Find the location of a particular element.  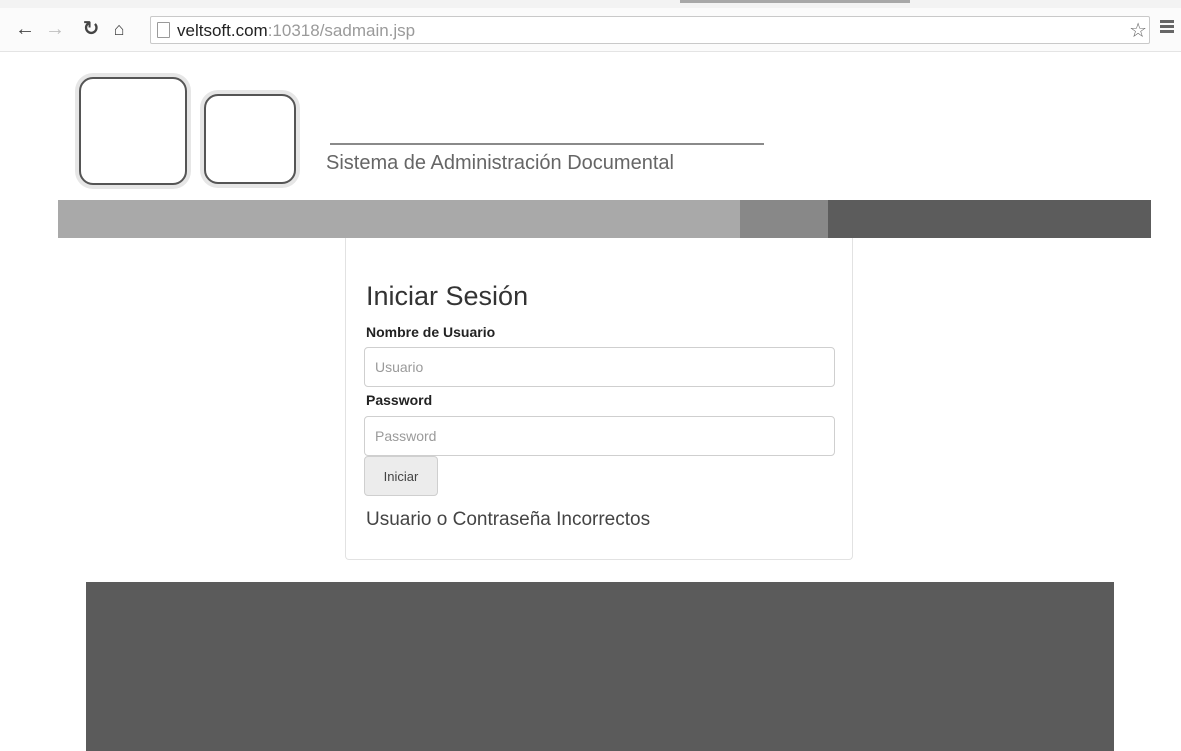

reload-icon: ↻ is located at coordinates (91, 29).